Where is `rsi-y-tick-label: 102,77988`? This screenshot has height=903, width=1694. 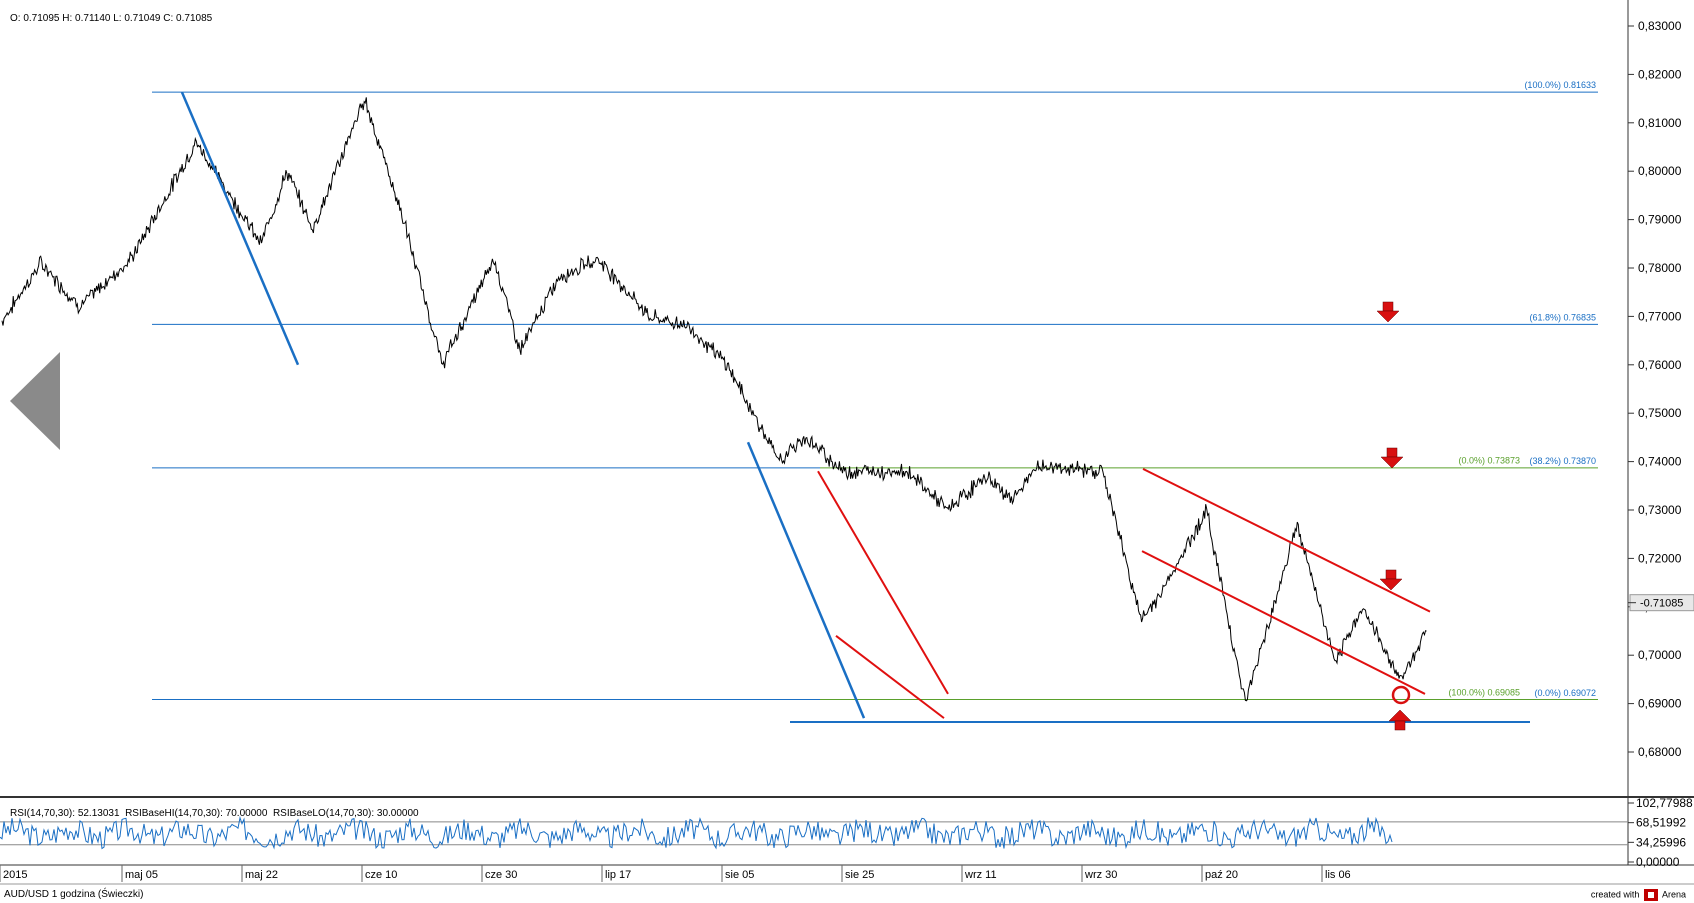 rsi-y-tick-label: 102,77988 is located at coordinates (1664, 803).